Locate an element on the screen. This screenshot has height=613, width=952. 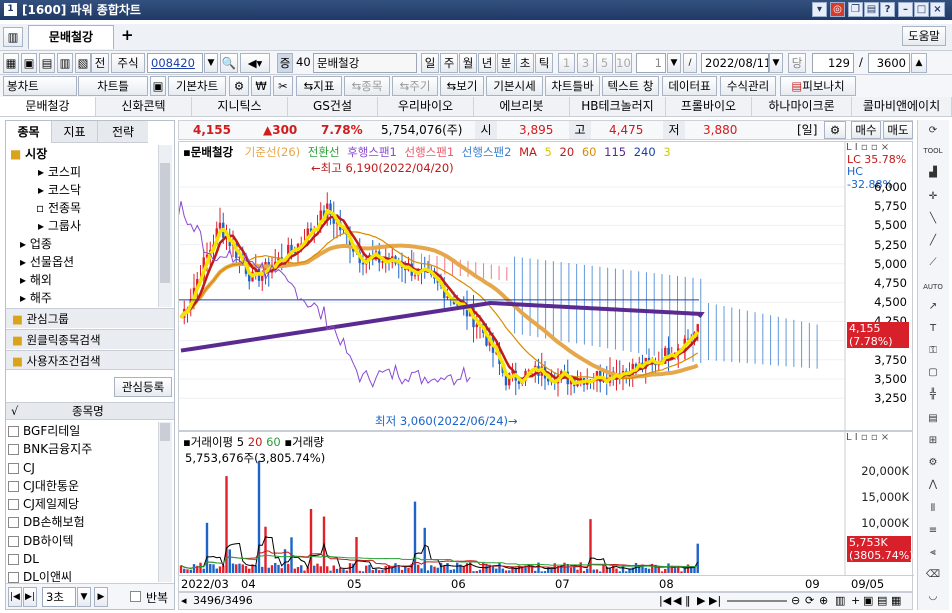
layout-2-icon: ▣ is located at coordinates (29, 63).